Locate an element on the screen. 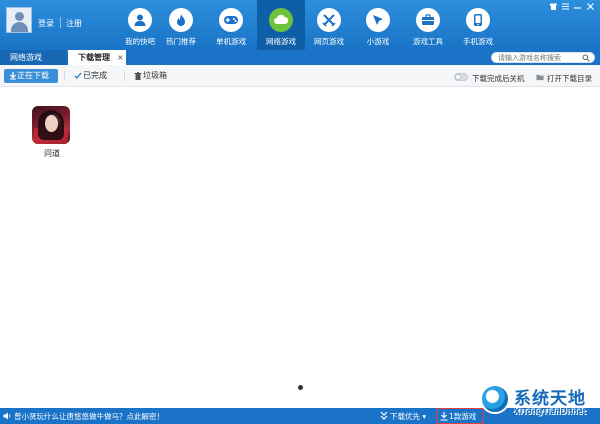 The image size is (600, 424). site-watermark: 系统天地 XiTongTianDi.net is located at coordinates (540, 402).